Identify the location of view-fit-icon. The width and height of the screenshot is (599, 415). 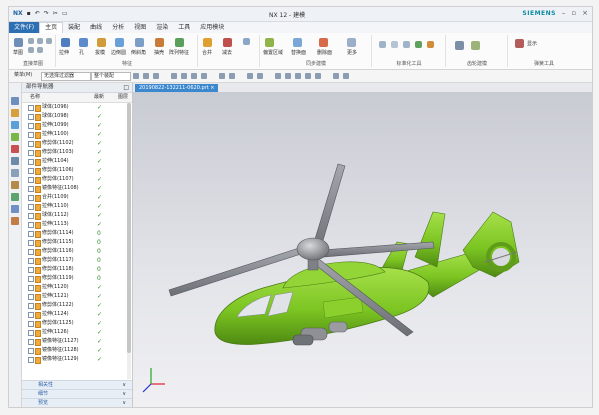
(174, 76).